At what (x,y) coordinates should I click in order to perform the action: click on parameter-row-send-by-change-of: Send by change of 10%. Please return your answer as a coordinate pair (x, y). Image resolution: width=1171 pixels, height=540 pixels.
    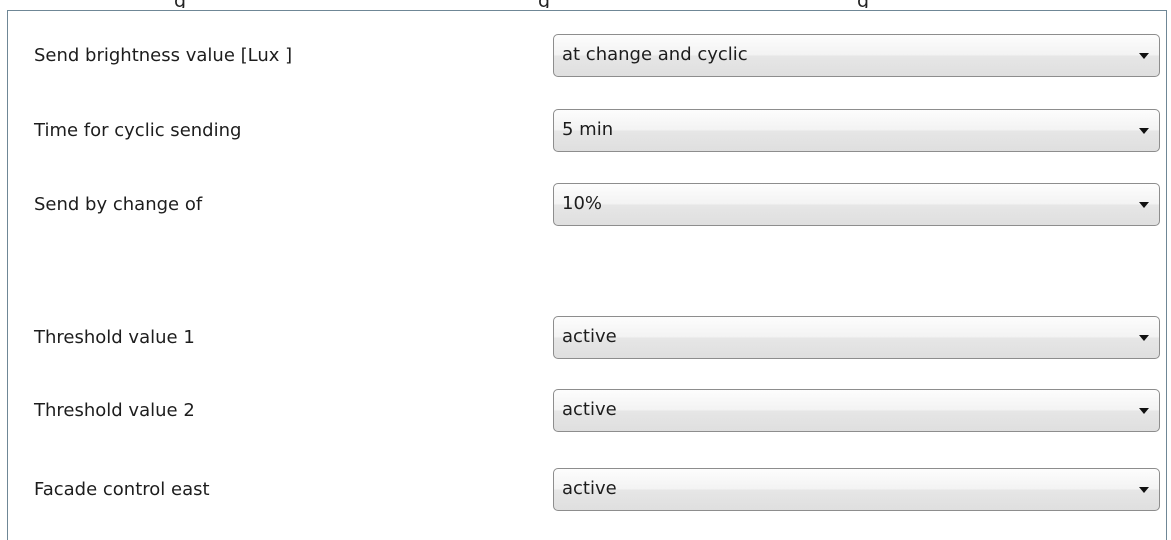
    Looking at the image, I should click on (587, 205).